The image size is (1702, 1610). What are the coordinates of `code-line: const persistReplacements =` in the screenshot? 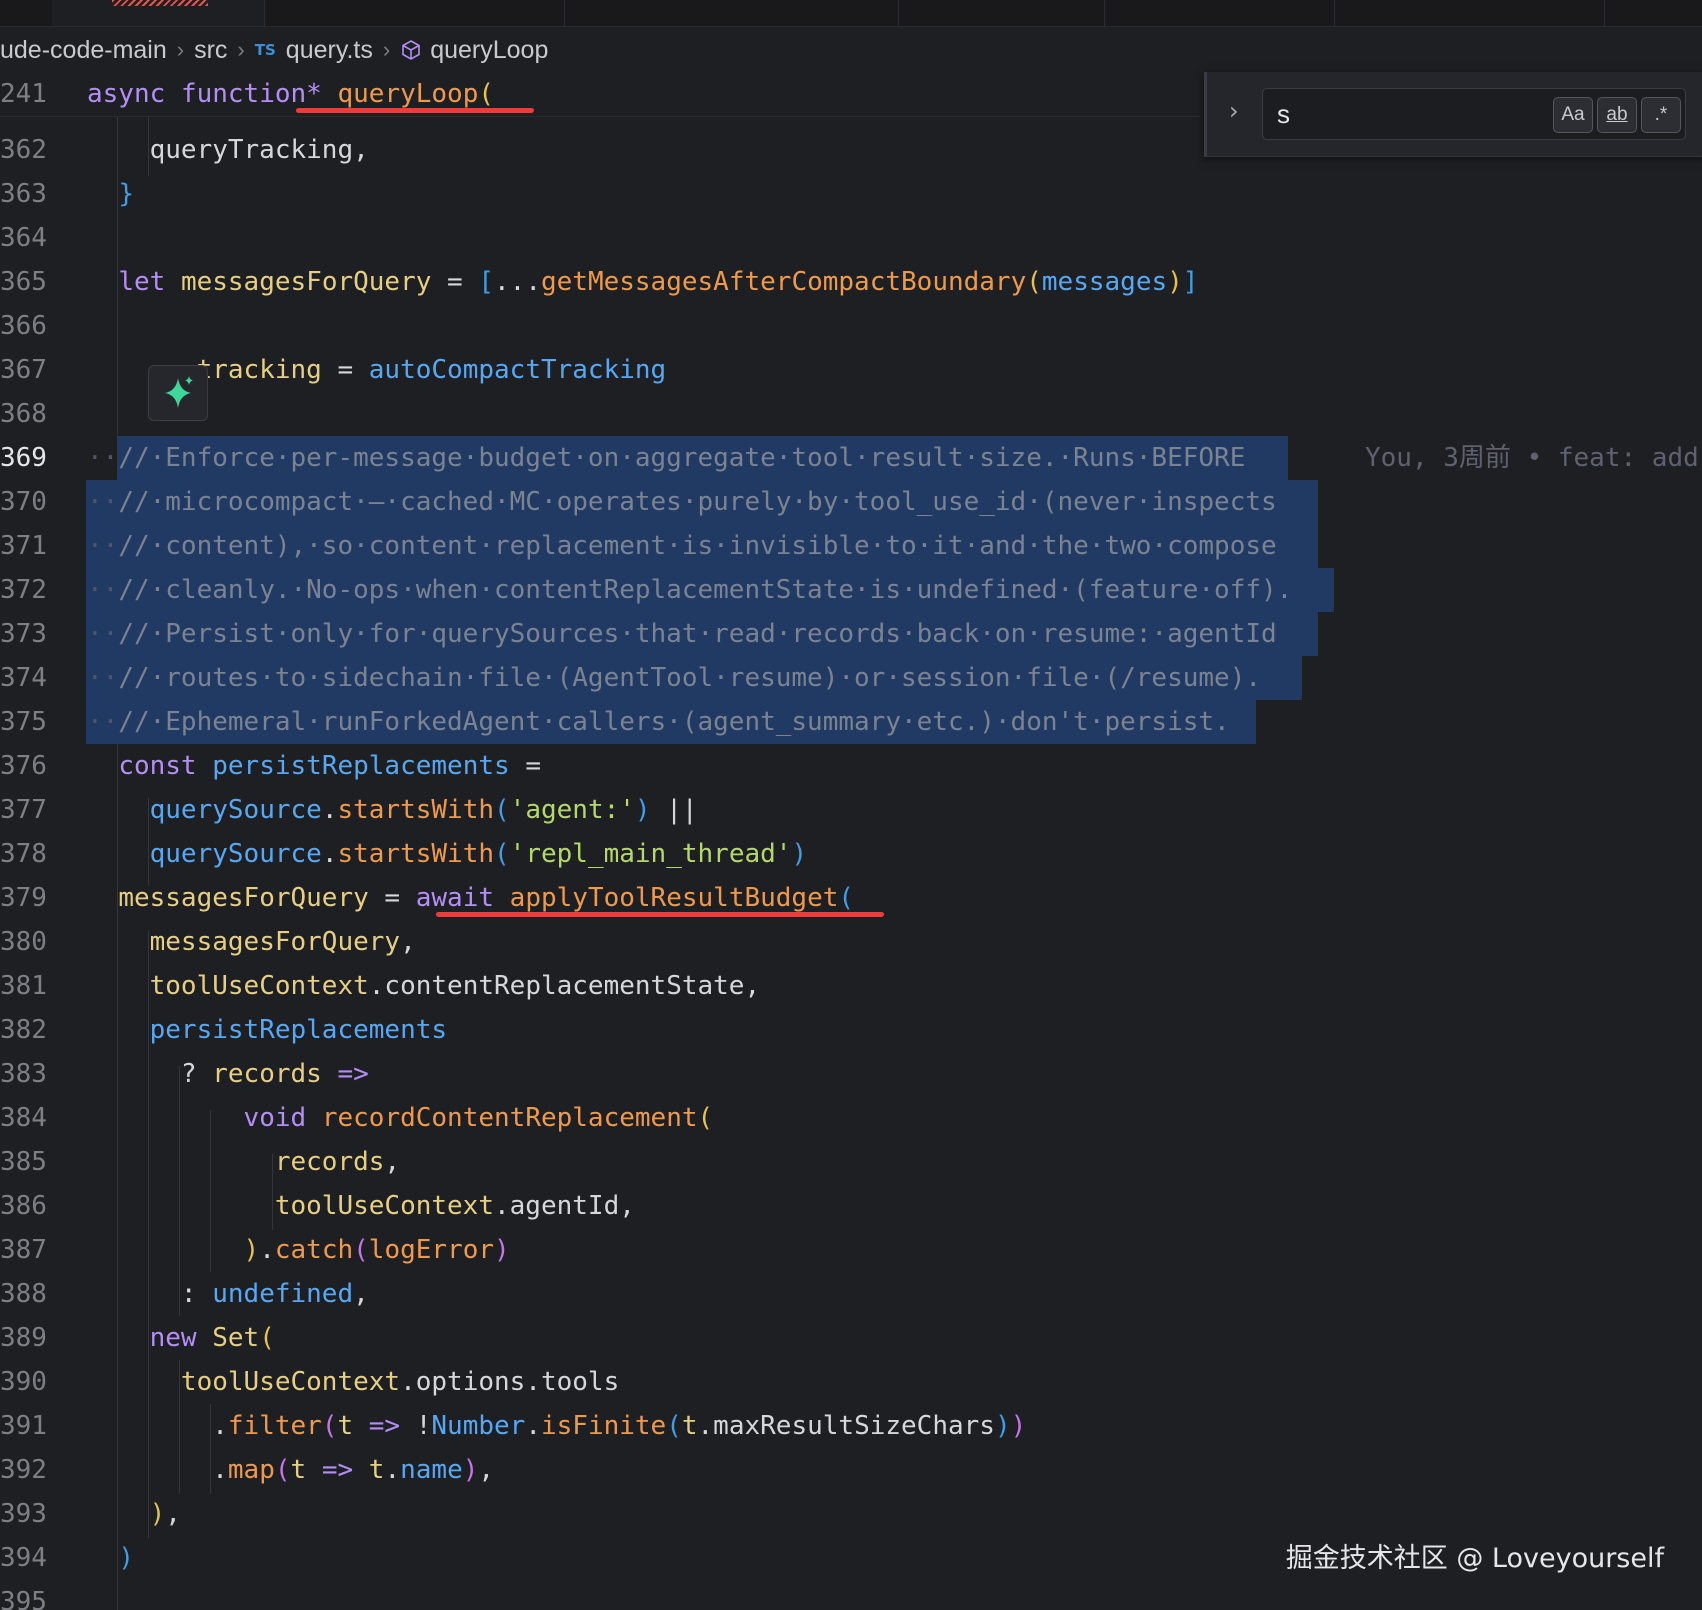 It's located at (314, 766).